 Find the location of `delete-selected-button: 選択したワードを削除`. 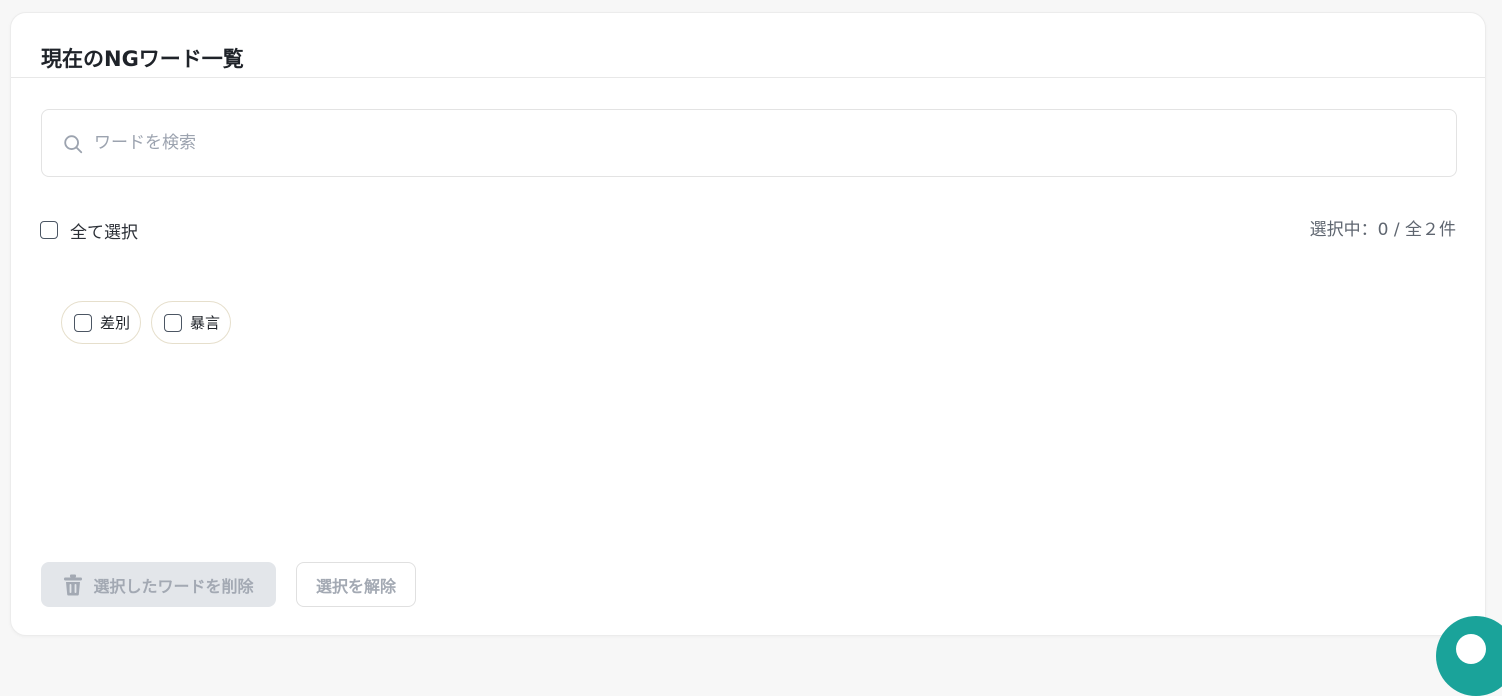

delete-selected-button: 選択したワードを削除 is located at coordinates (158, 584).